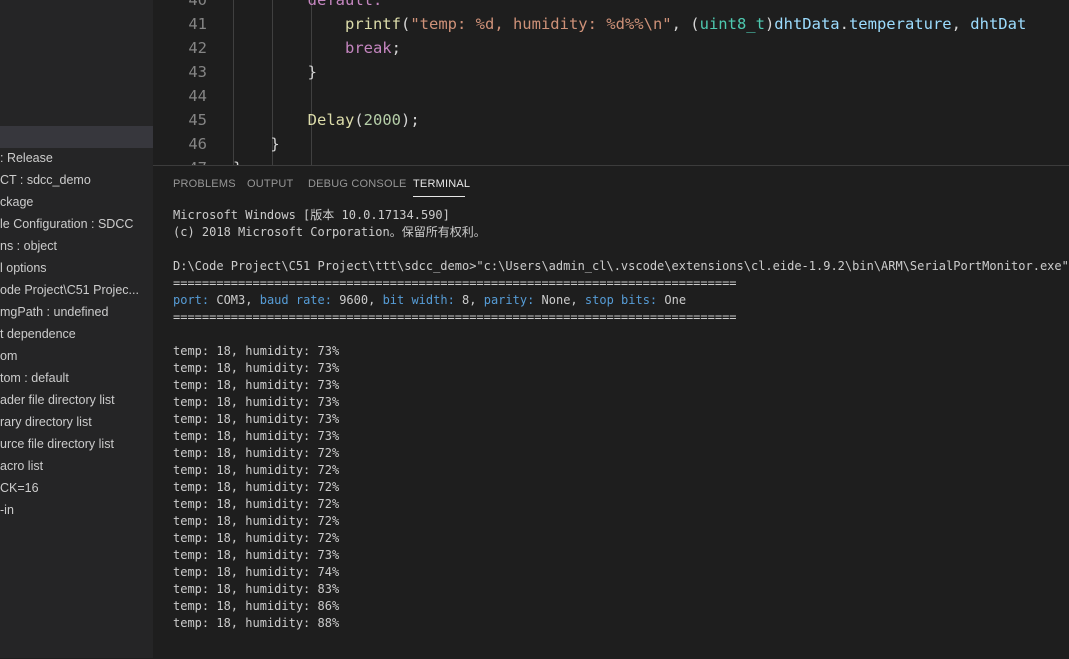 The width and height of the screenshot is (1069, 659). I want to click on tab-output: OUTPUT, so click(270, 184).